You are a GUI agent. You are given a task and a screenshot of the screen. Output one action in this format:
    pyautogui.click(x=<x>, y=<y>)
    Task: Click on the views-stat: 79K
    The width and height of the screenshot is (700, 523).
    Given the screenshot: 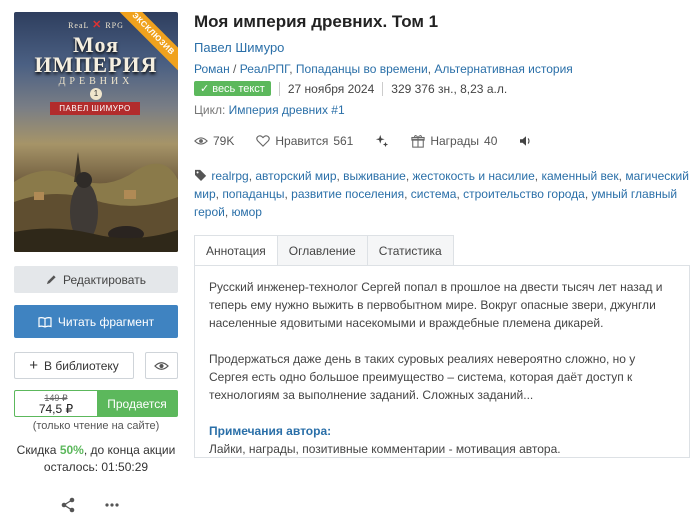 What is the action you would take?
    pyautogui.click(x=214, y=141)
    